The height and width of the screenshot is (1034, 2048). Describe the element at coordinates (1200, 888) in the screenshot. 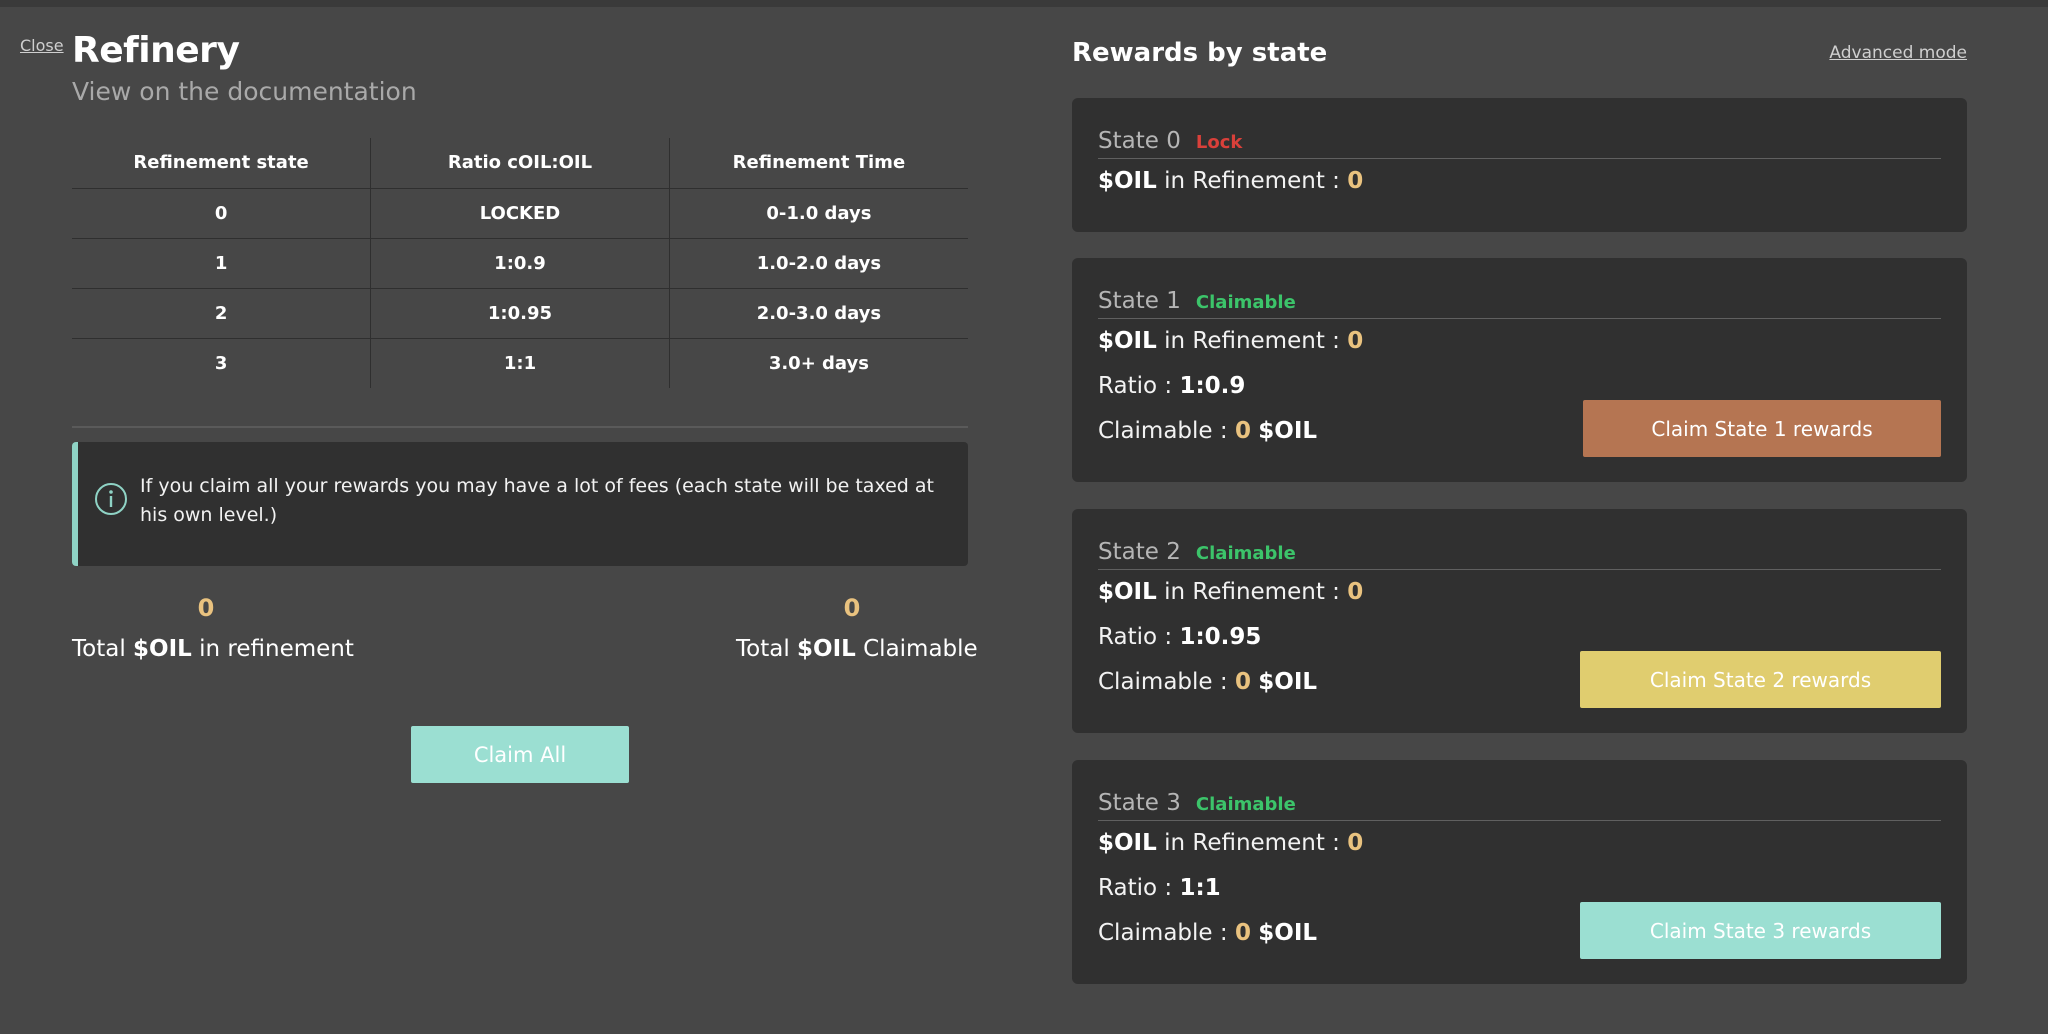

I see `ratio-value: 1:1` at that location.